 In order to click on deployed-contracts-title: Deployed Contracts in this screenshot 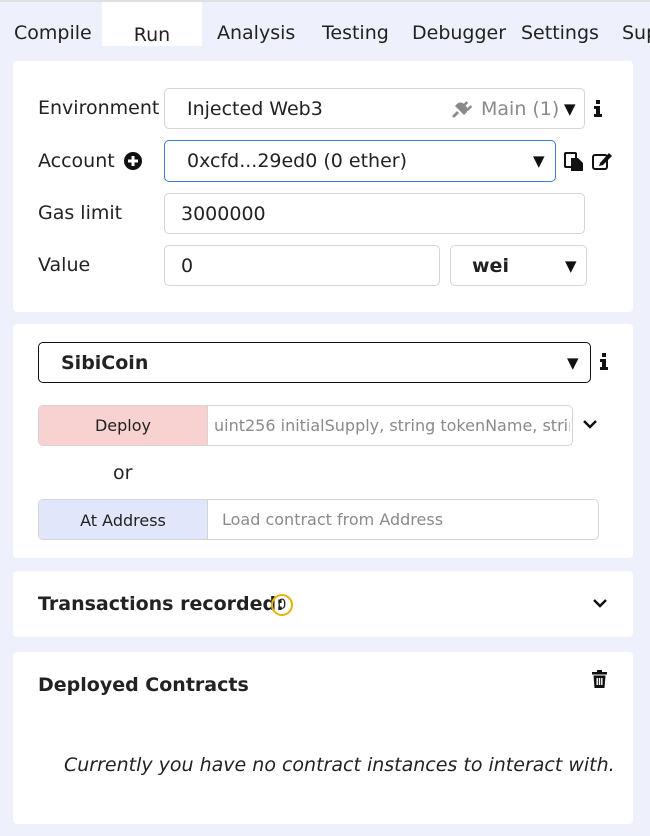, I will do `click(143, 685)`.